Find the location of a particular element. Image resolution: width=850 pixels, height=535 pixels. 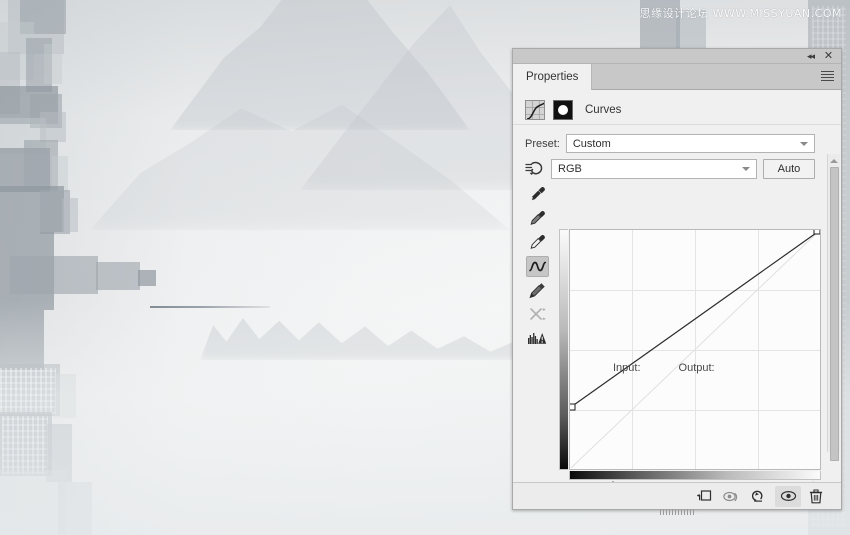

preset-label: Preset: is located at coordinates (542, 143).